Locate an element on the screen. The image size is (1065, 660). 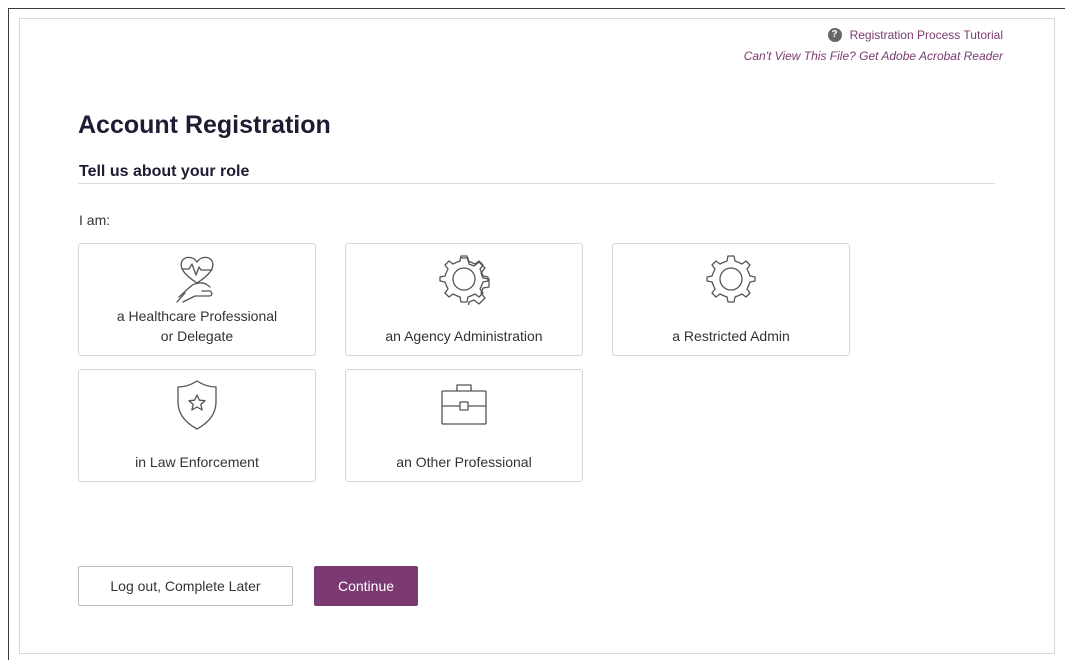
tutorial-link-label: Registration Process Tutorial is located at coordinates (926, 35).